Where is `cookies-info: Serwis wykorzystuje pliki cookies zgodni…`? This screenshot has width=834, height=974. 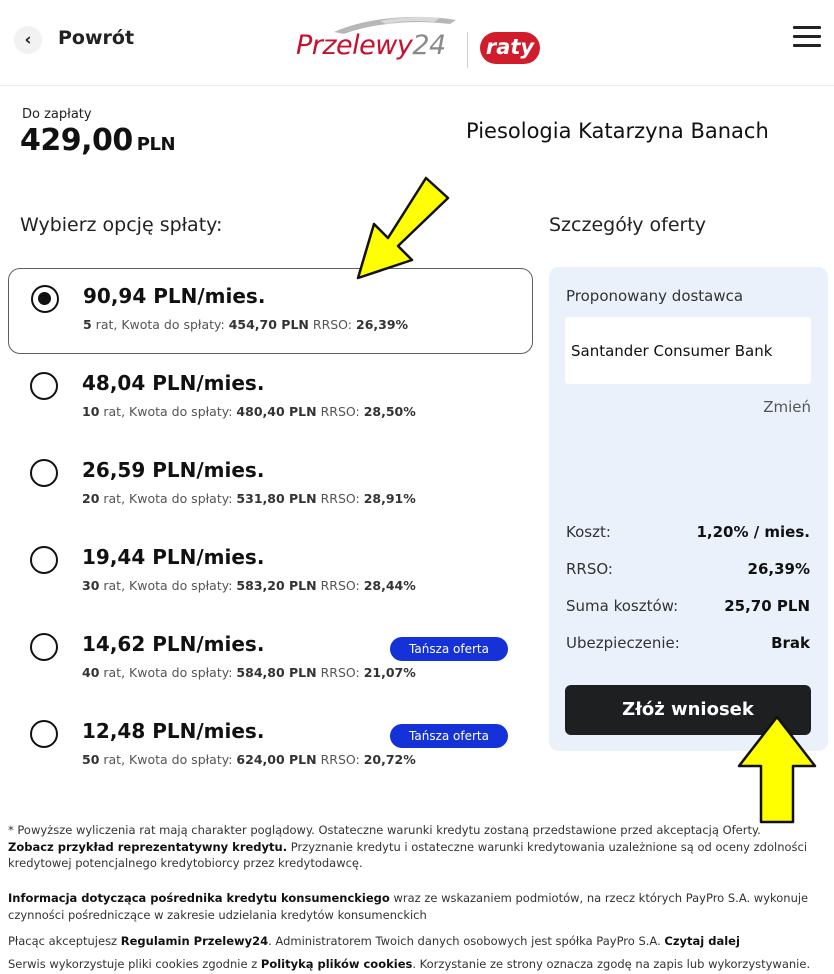
cookies-info: Serwis wykorzystuje pliki cookies zgodni… is located at coordinates (417, 964).